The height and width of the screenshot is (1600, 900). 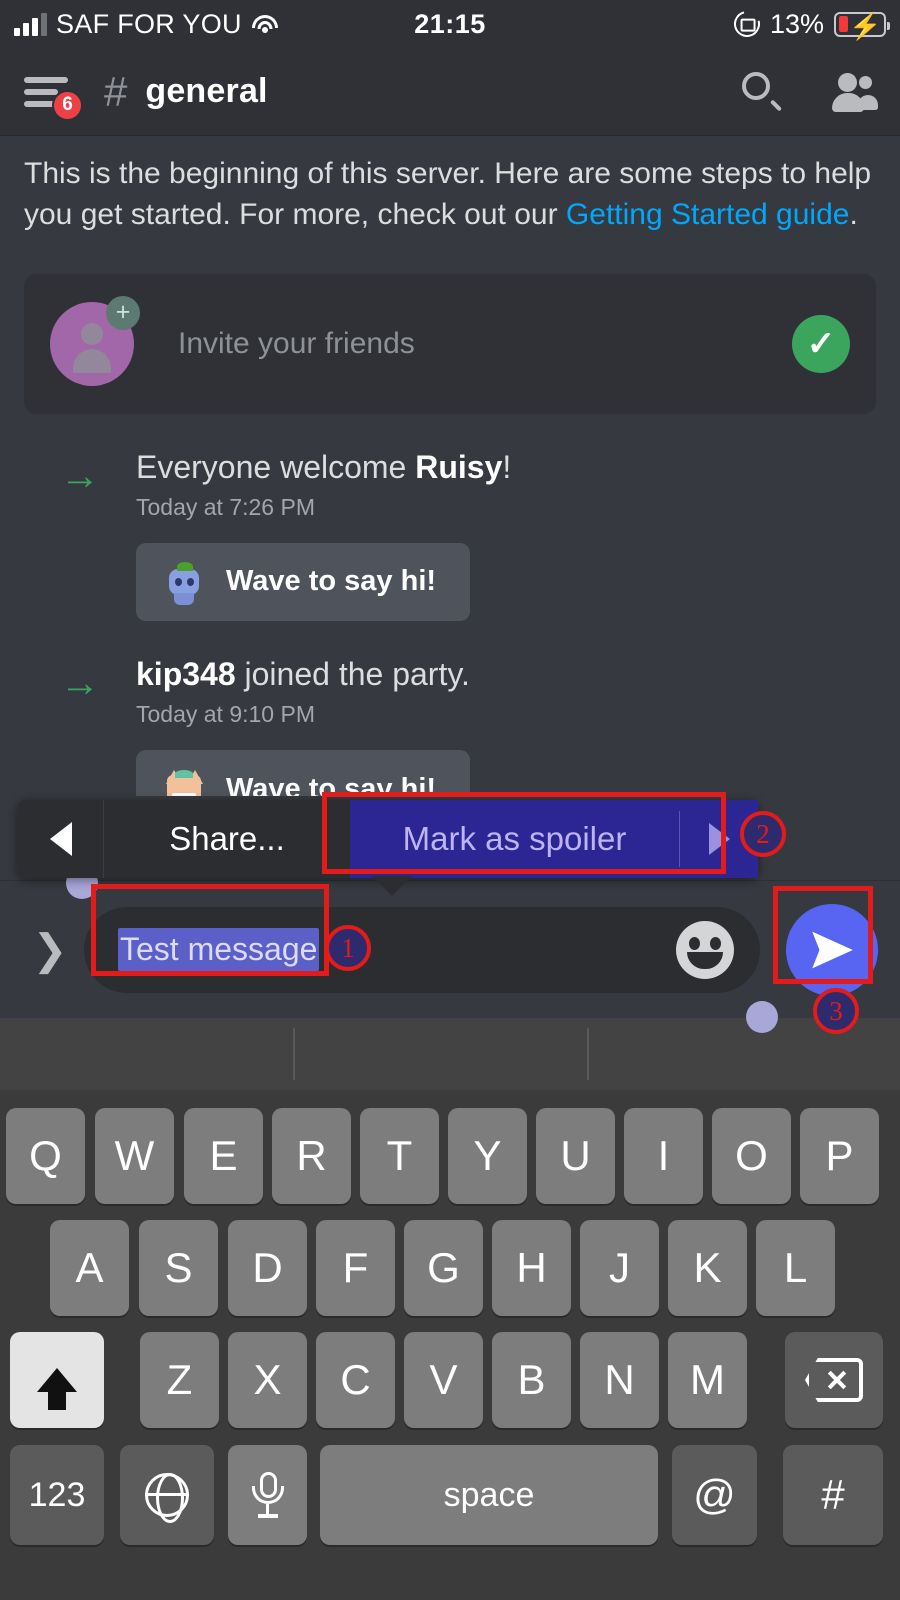 What do you see at coordinates (836, 1011) in the screenshot?
I see `annotation-marker-3: 3` at bounding box center [836, 1011].